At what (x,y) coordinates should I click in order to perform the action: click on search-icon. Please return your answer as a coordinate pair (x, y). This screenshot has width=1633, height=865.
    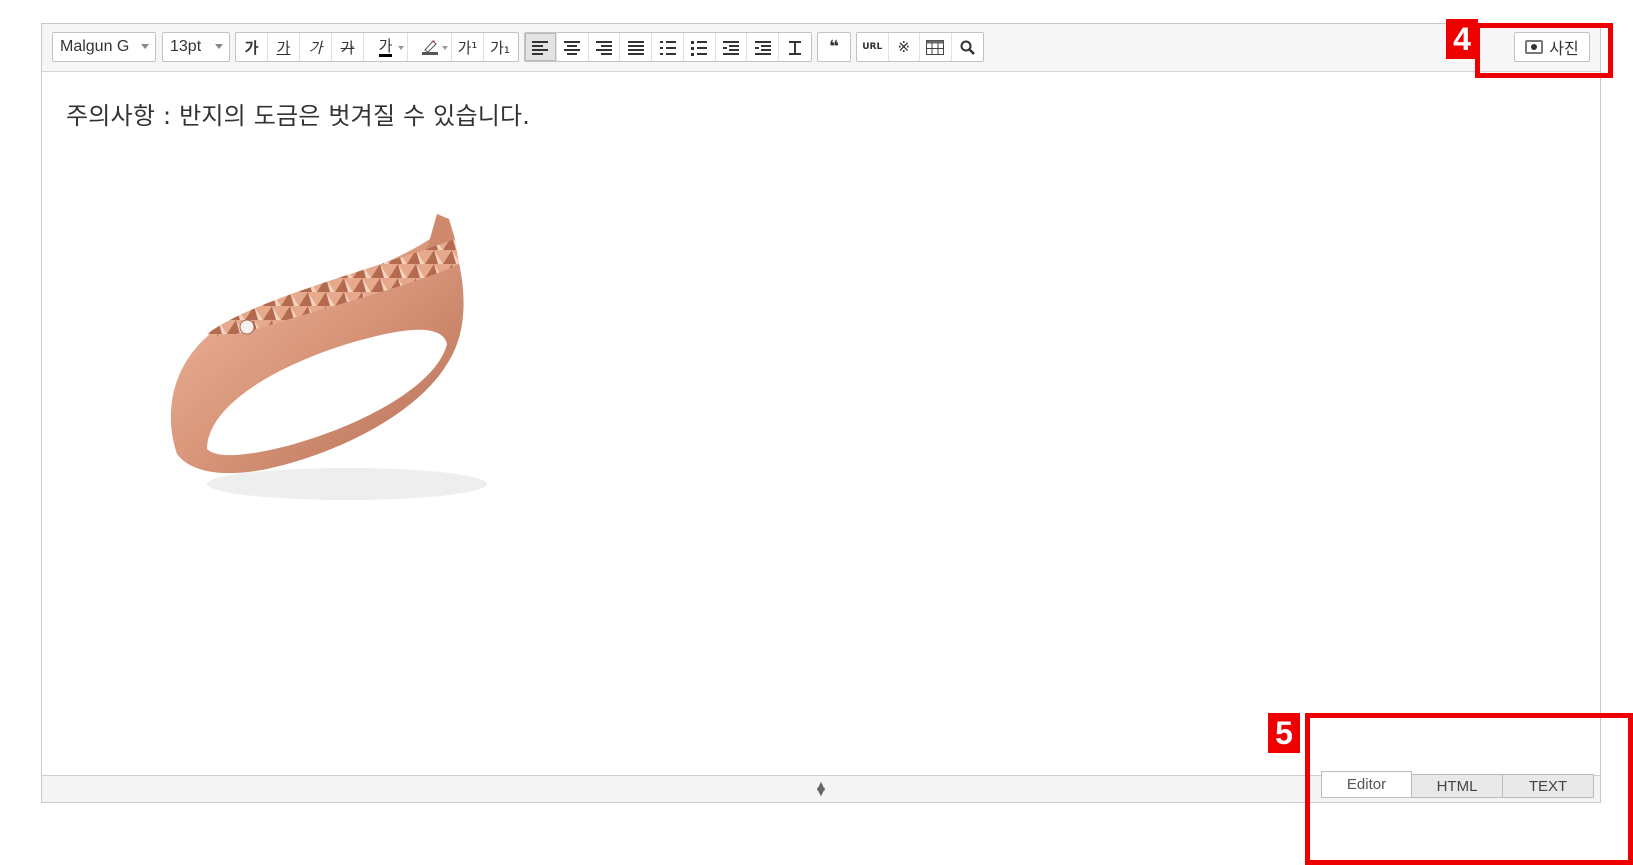
    Looking at the image, I should click on (967, 47).